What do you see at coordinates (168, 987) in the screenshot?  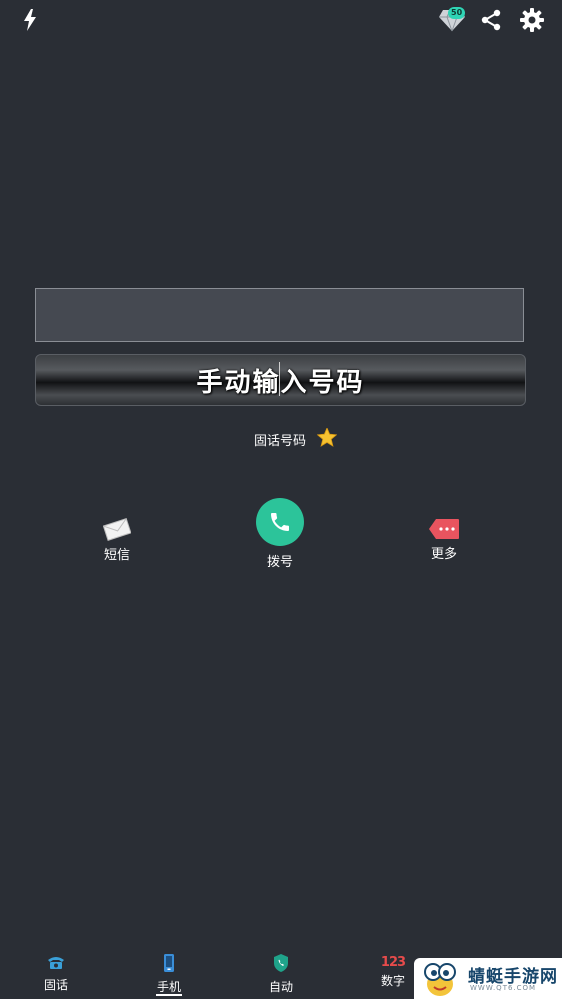 I see `tab-mobile-label: 手机` at bounding box center [168, 987].